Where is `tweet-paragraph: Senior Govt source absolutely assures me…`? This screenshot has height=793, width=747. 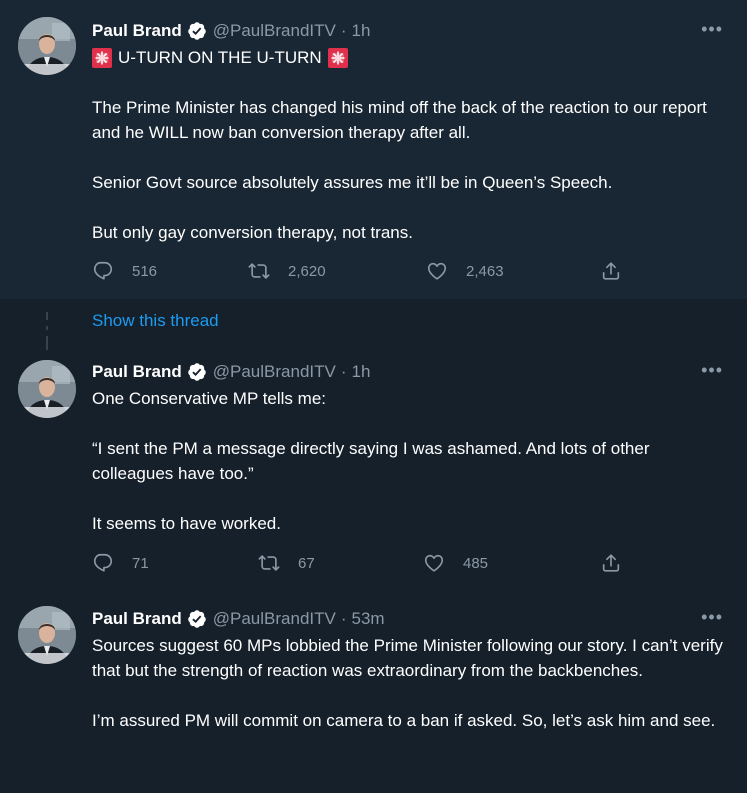
tweet-paragraph: Senior Govt source absolutely assures me… is located at coordinates (352, 182).